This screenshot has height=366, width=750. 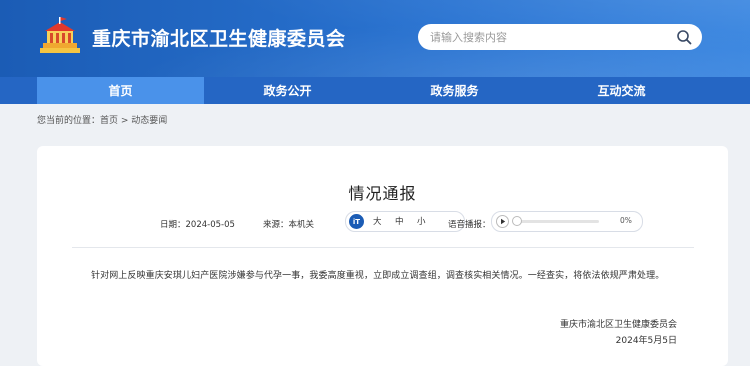 What do you see at coordinates (454, 90) in the screenshot?
I see `nav-item-government-services: 政务服务` at bounding box center [454, 90].